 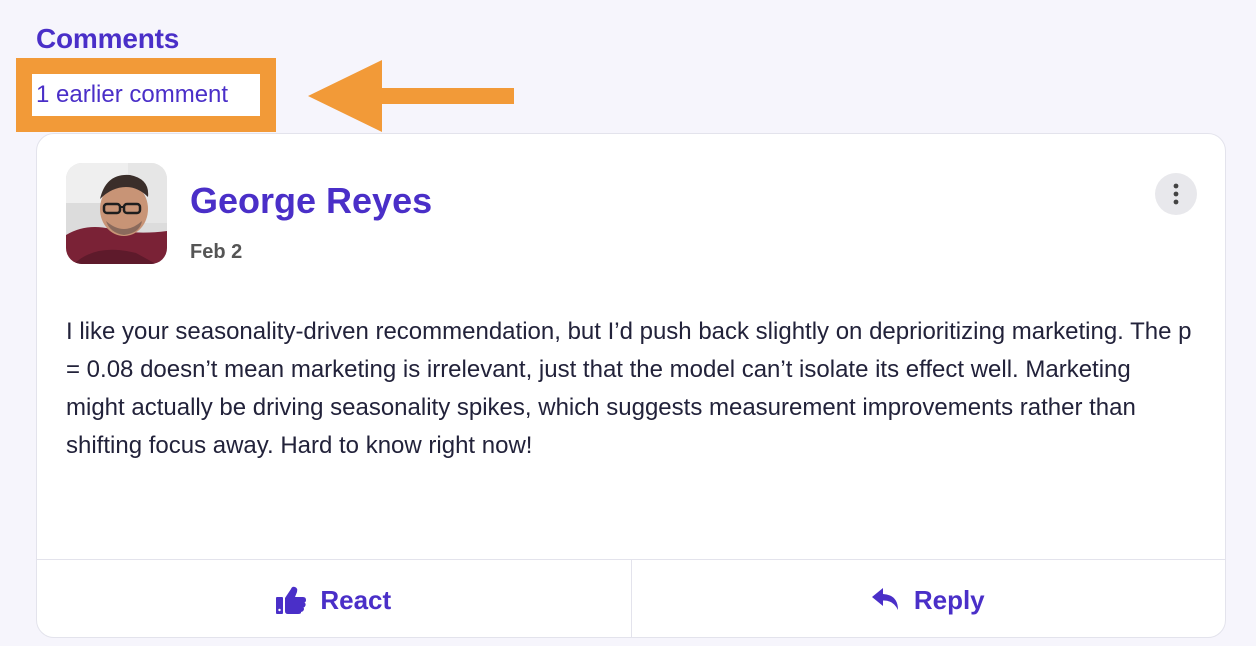 I want to click on comment-actions: React Reply, so click(x=631, y=598).